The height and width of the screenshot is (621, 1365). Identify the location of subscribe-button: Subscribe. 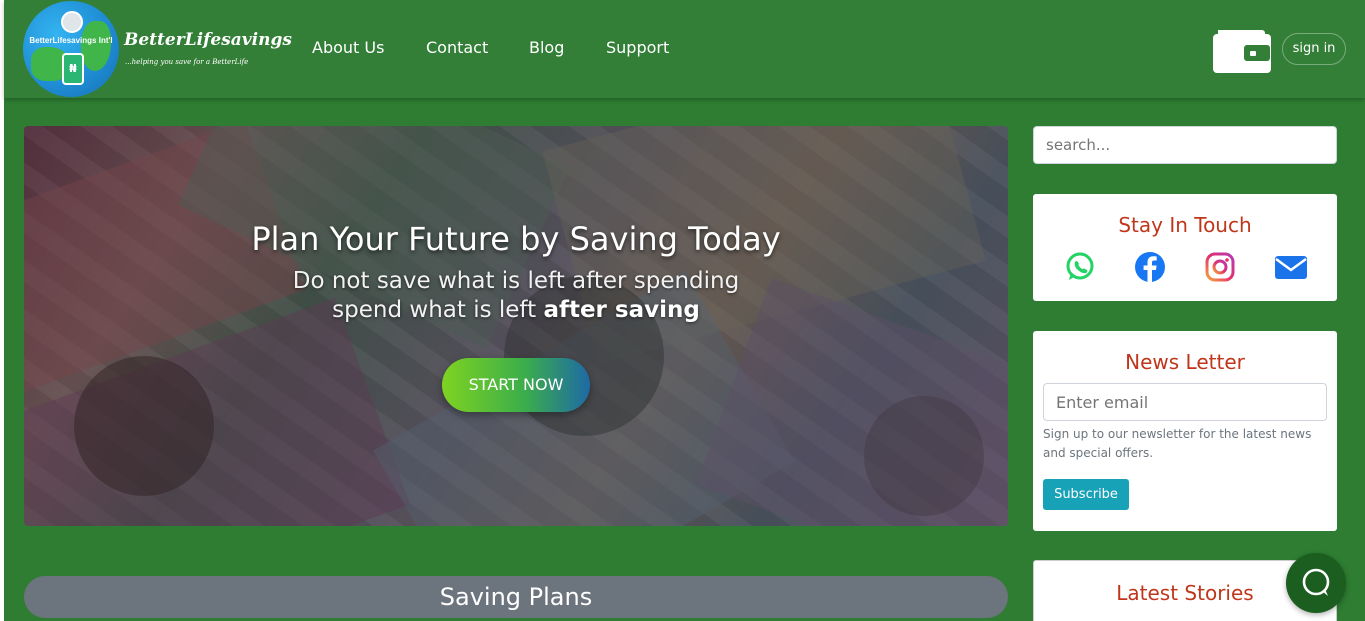
(1086, 494).